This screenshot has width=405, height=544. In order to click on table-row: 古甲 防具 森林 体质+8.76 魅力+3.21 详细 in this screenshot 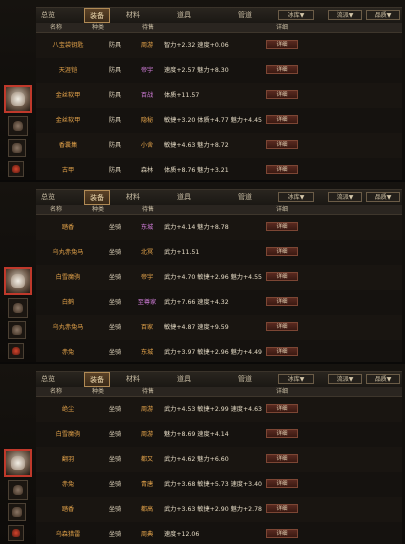, I will do `click(219, 169)`.